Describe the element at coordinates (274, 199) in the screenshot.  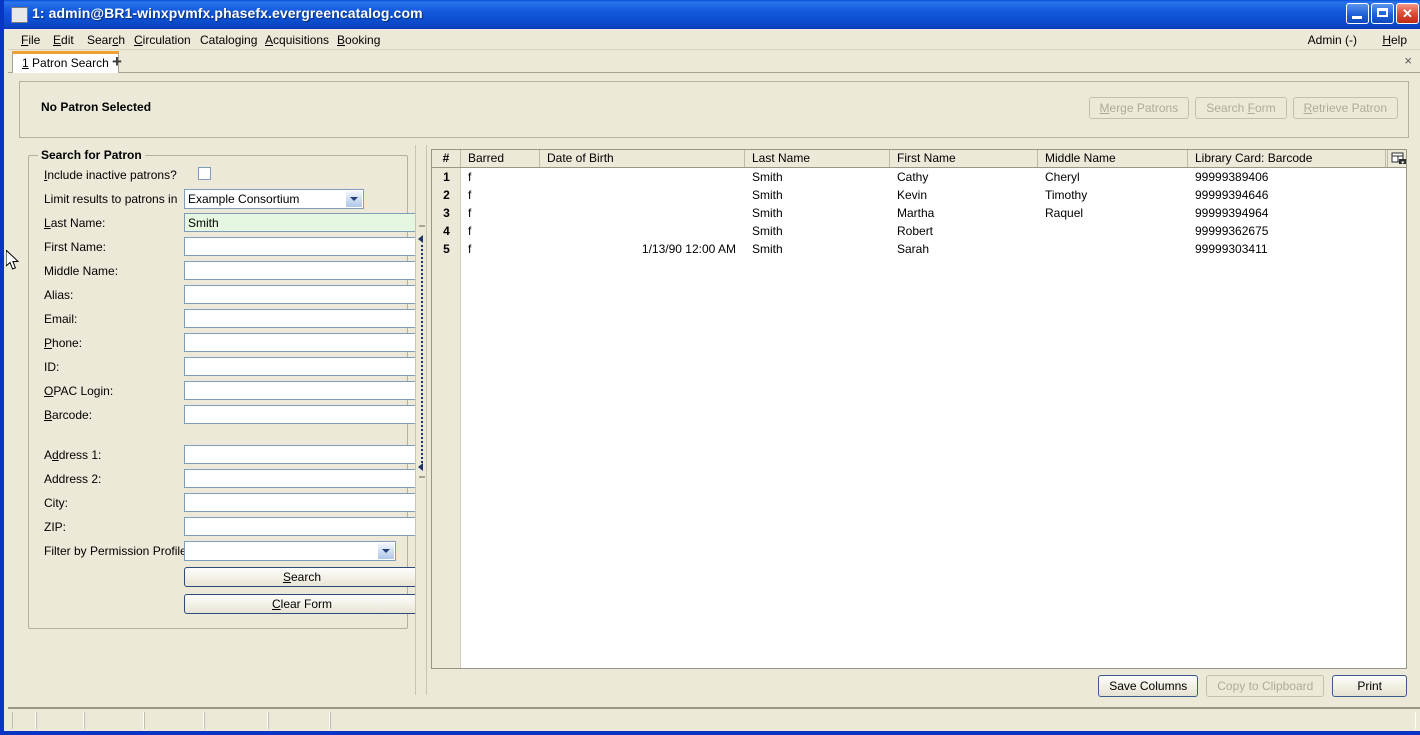
I see `limit-results-select: Example Consortium` at that location.